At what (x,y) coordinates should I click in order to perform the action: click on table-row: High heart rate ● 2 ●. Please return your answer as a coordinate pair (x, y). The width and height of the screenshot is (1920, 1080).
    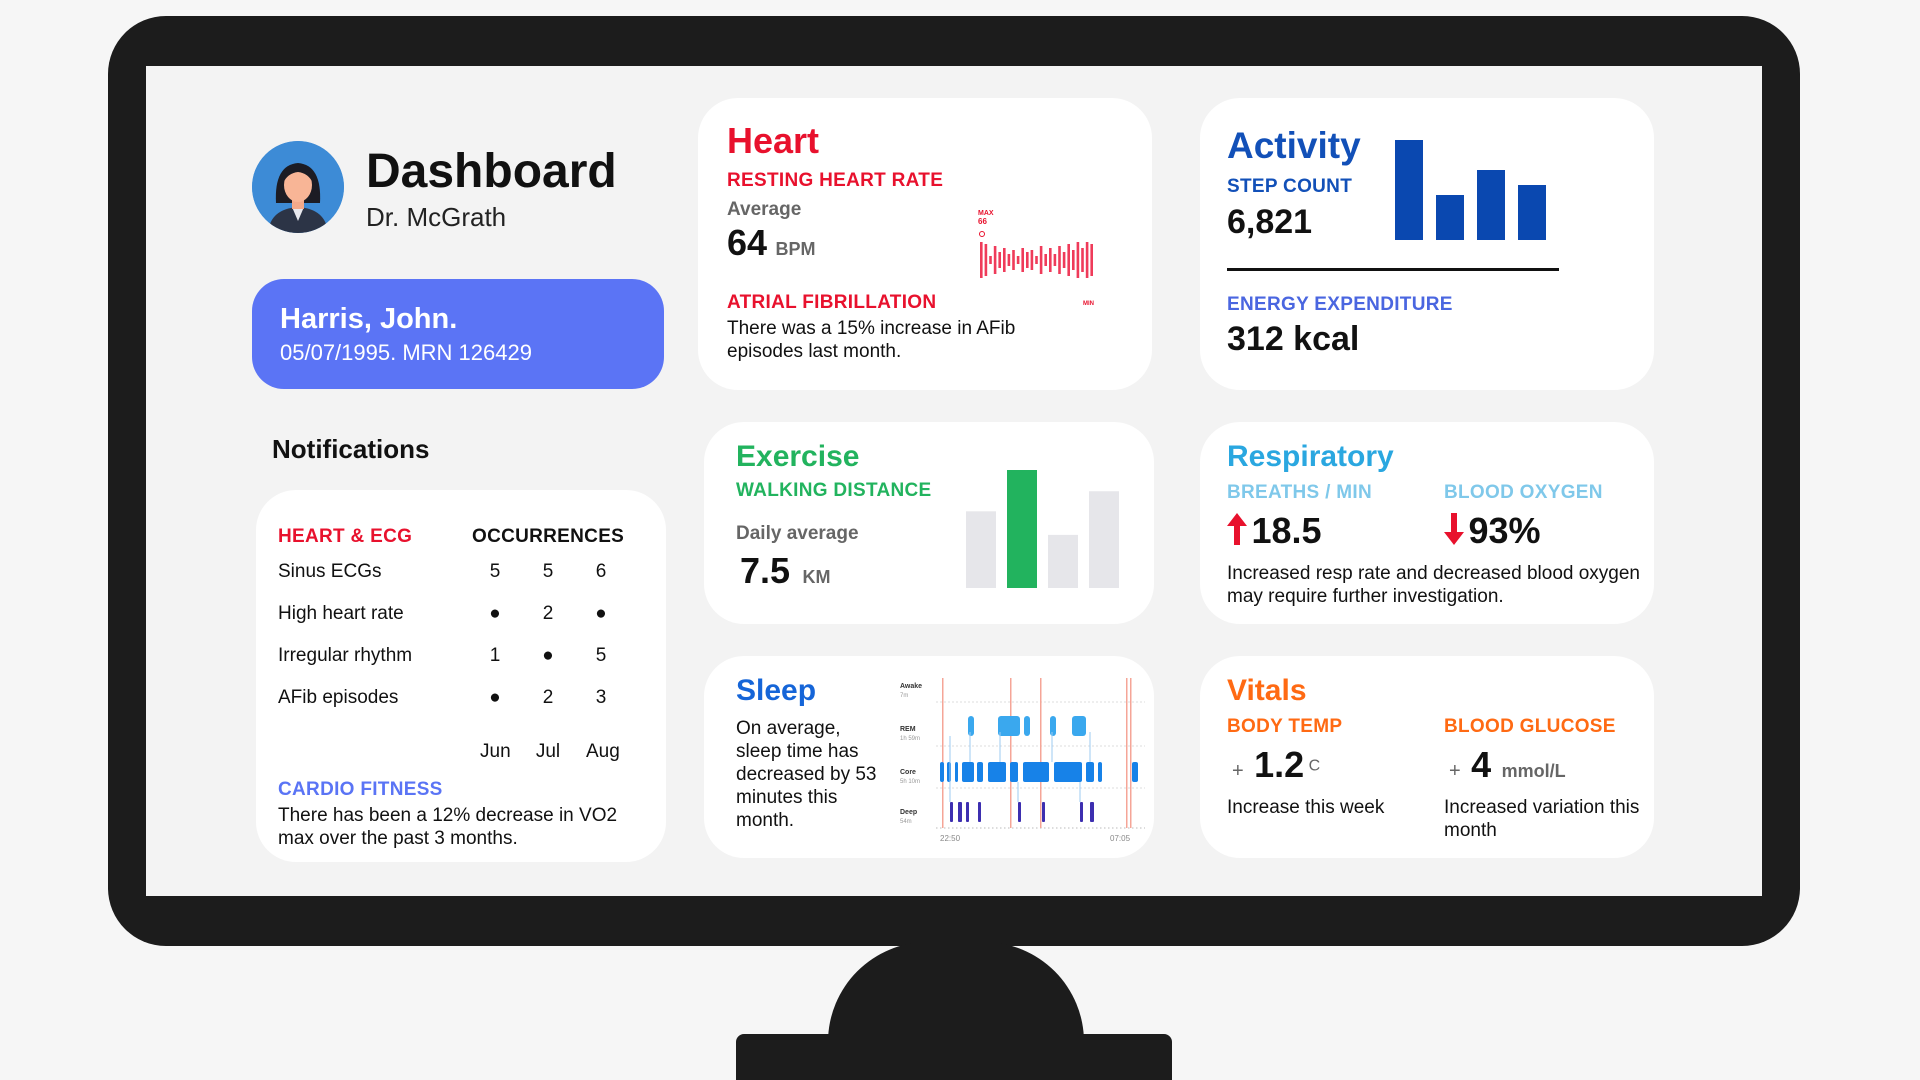
    Looking at the image, I should click on (461, 614).